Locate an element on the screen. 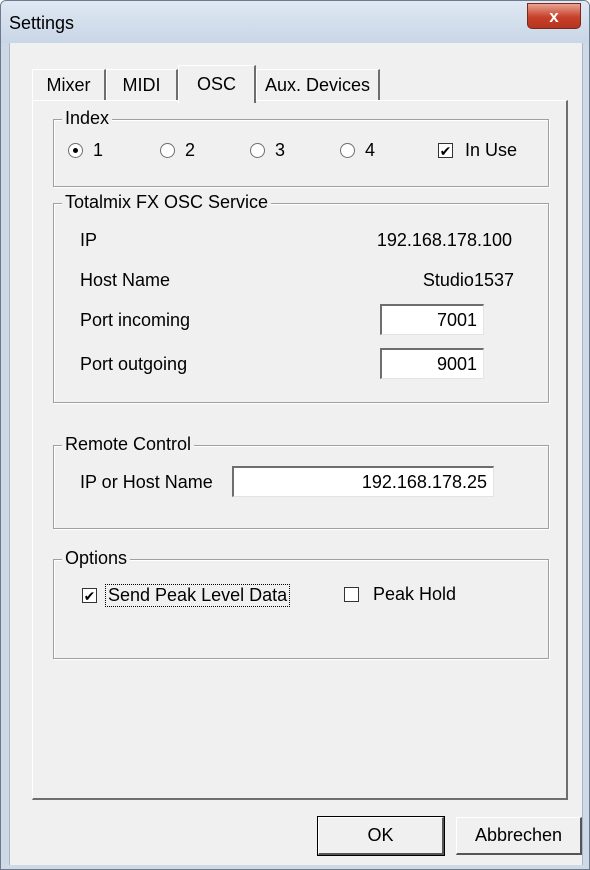  index-radio-1: 1 is located at coordinates (85, 150).